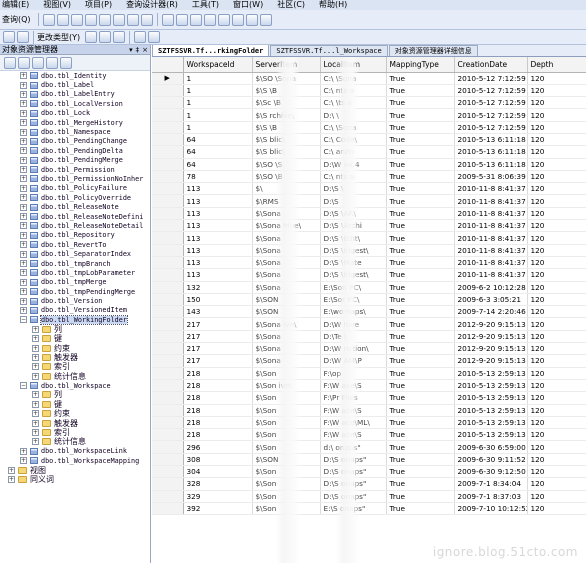  I want to click on tree-item-table: + dbo.tbl_PermissionNoInher, so click(75, 178).